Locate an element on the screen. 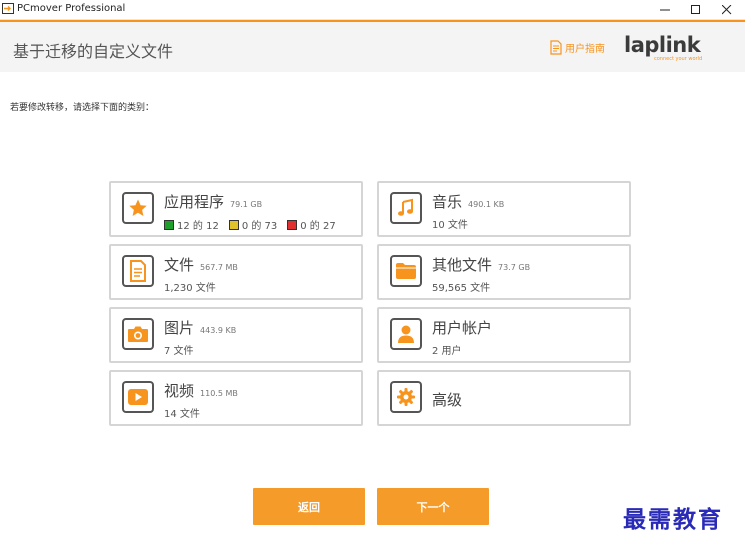 The image size is (745, 547). category-size: 79.1 GB is located at coordinates (246, 204).